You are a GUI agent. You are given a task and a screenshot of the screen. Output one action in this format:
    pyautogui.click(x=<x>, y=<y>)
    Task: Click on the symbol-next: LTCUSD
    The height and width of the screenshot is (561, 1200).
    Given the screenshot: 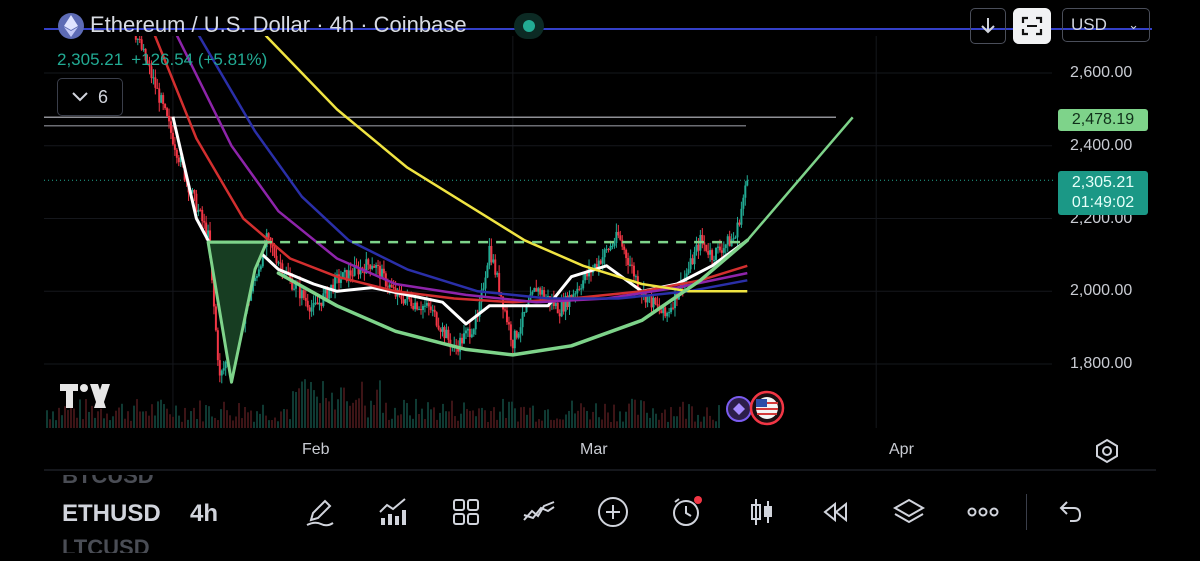 What is the action you would take?
    pyautogui.click(x=106, y=544)
    